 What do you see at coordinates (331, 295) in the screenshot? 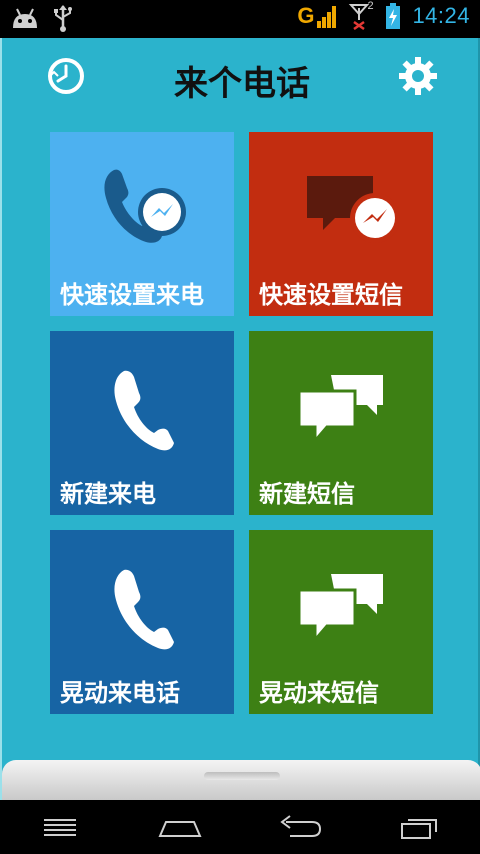
I see `tile-label: 快速设置短信` at bounding box center [331, 295].